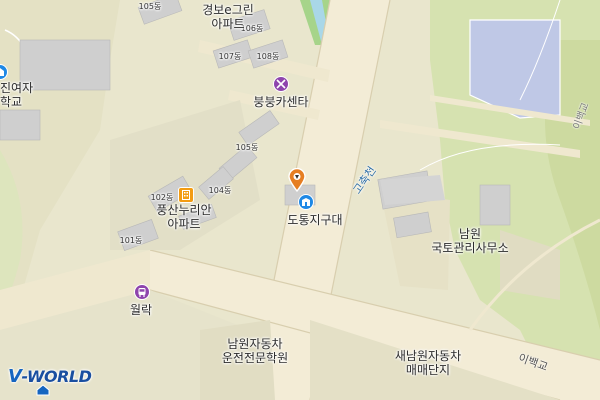 Image resolution: width=600 pixels, height=400 pixels. Describe the element at coordinates (247, 147) in the screenshot. I see `building-105-mid-label: 105동` at that location.